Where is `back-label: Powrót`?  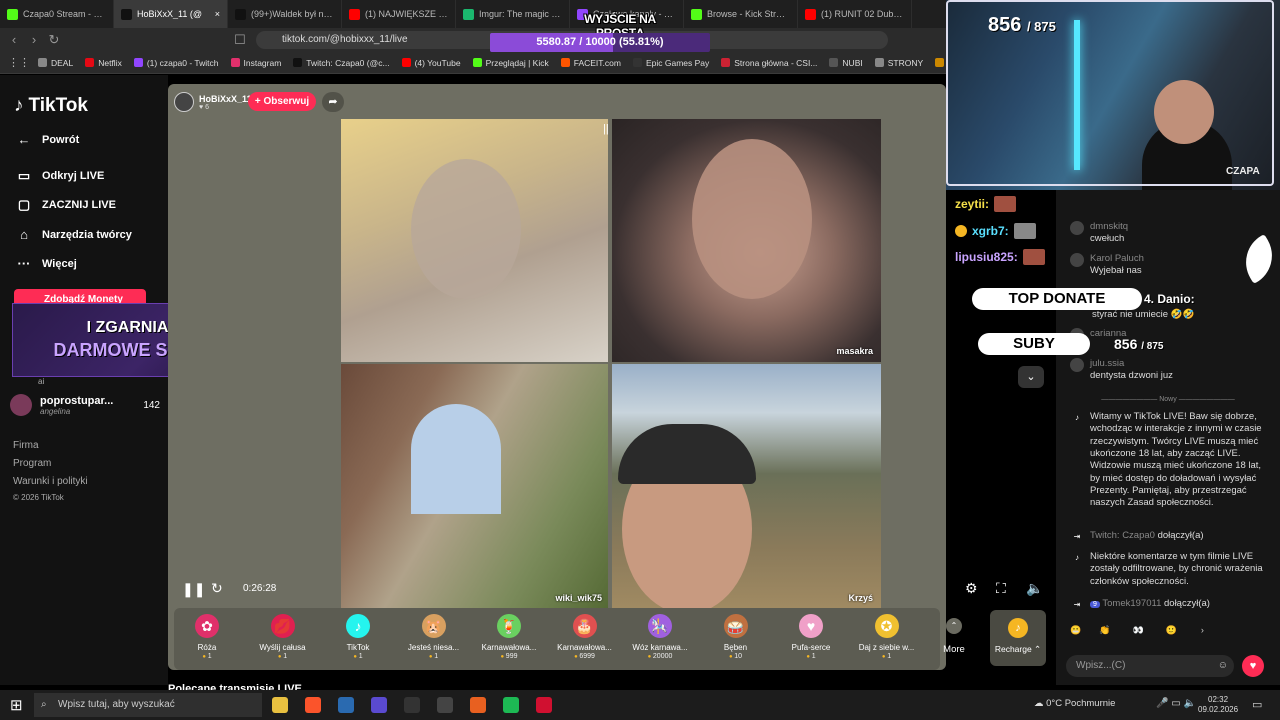 back-label: Powrót is located at coordinates (61, 139).